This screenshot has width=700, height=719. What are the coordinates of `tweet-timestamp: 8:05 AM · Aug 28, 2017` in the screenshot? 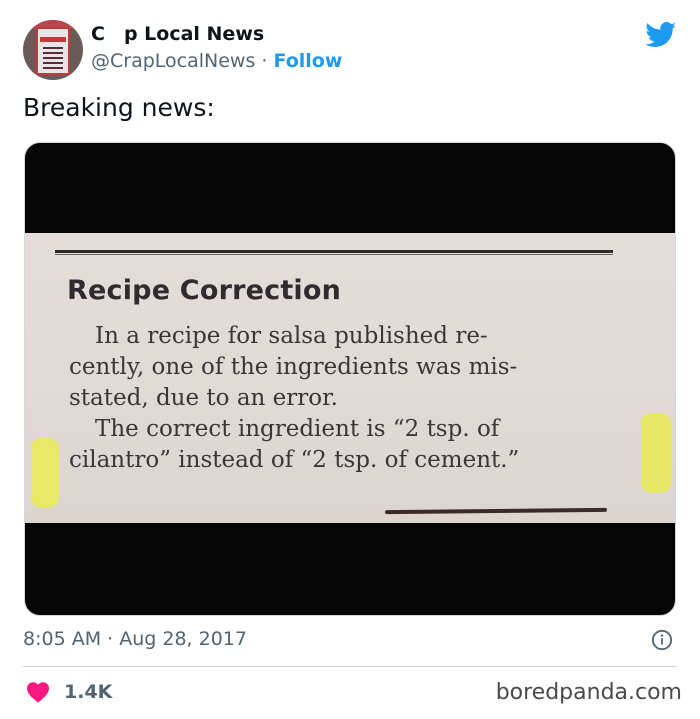 It's located at (135, 639).